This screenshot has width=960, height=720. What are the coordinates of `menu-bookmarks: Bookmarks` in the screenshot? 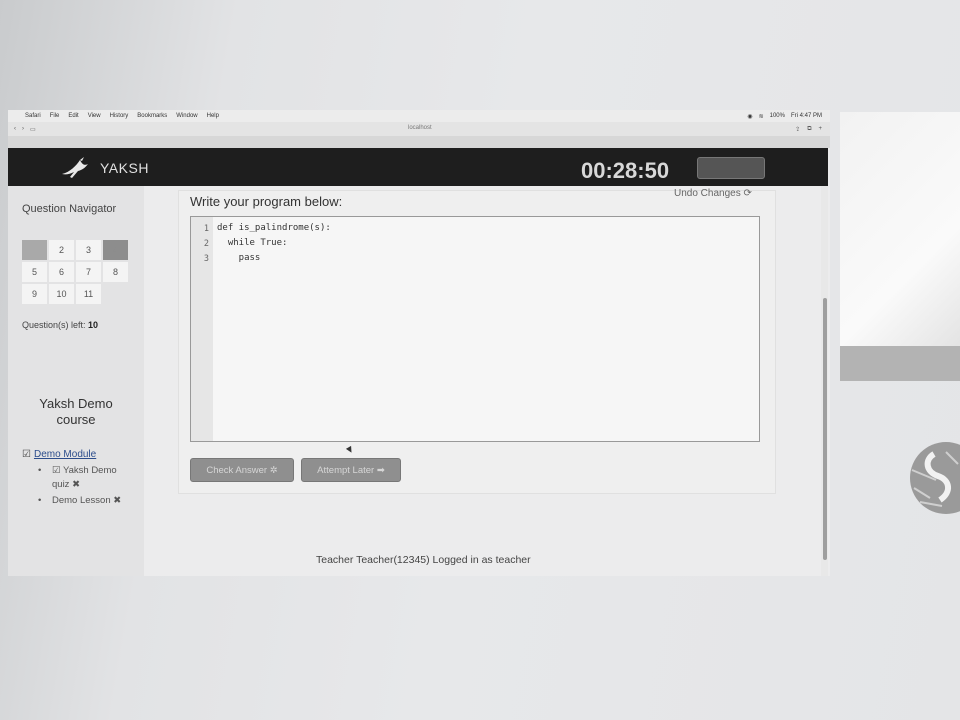 It's located at (152, 116).